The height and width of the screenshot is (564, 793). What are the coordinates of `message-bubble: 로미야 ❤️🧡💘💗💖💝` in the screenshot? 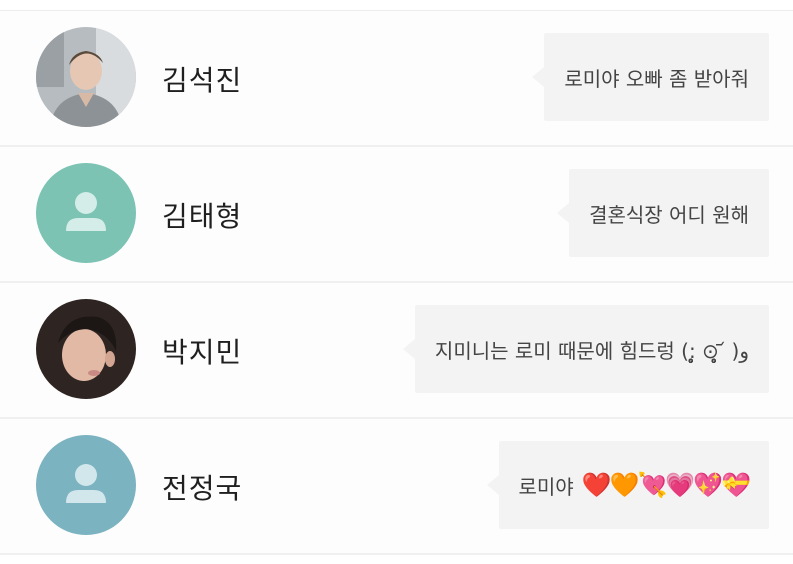 It's located at (627, 485).